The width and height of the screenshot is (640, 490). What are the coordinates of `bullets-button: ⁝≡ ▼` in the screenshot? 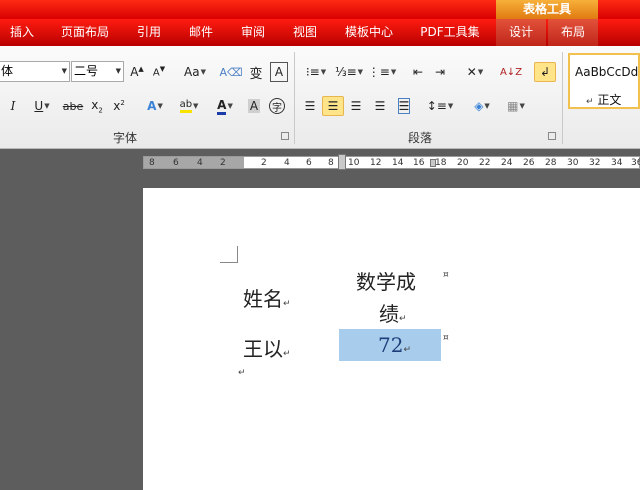 It's located at (316, 72).